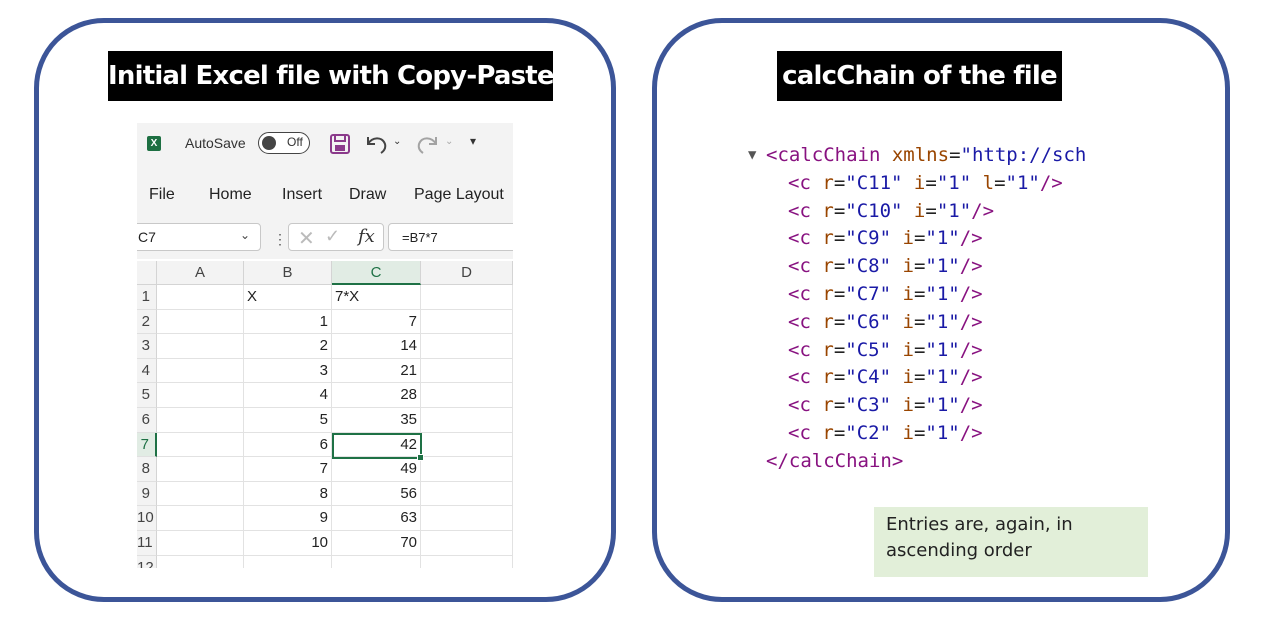 This screenshot has width=1264, height=624. What do you see at coordinates (288, 371) in the screenshot?
I see `cell-b4: 3` at bounding box center [288, 371].